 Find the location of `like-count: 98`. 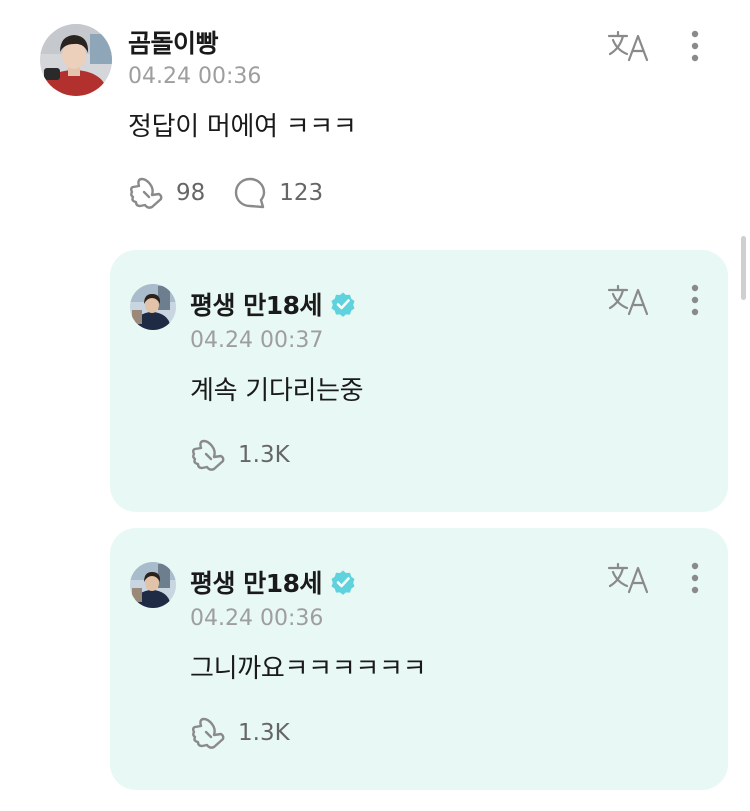

like-count: 98 is located at coordinates (191, 193).